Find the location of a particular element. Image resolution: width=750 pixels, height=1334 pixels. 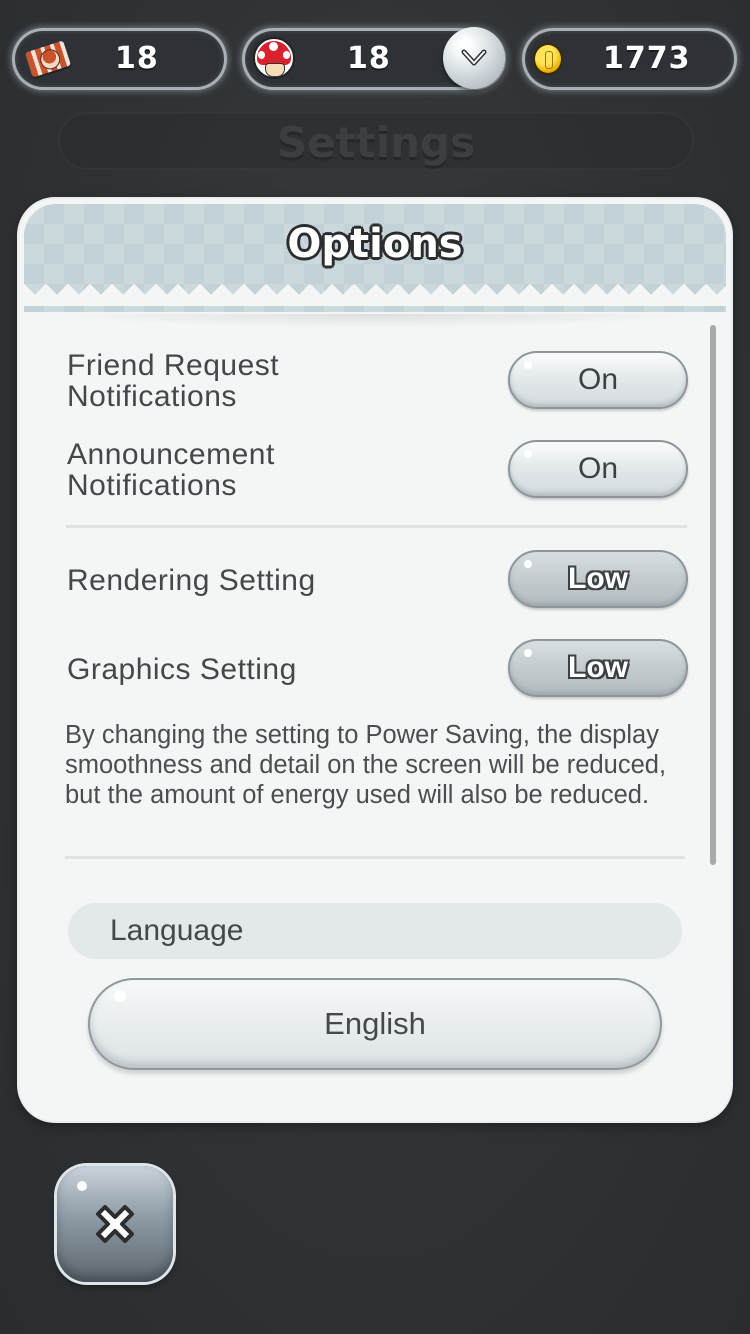

toad-count: 18 is located at coordinates (369, 58).